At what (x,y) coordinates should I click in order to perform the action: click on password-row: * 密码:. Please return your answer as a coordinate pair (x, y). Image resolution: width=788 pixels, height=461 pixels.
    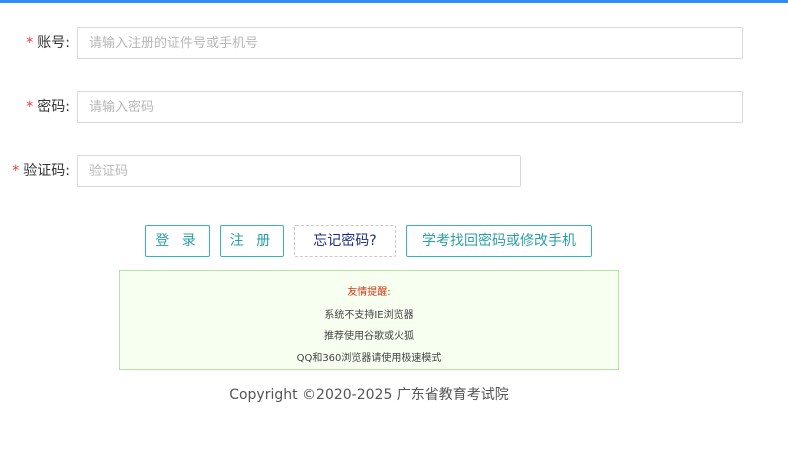
    Looking at the image, I should click on (394, 107).